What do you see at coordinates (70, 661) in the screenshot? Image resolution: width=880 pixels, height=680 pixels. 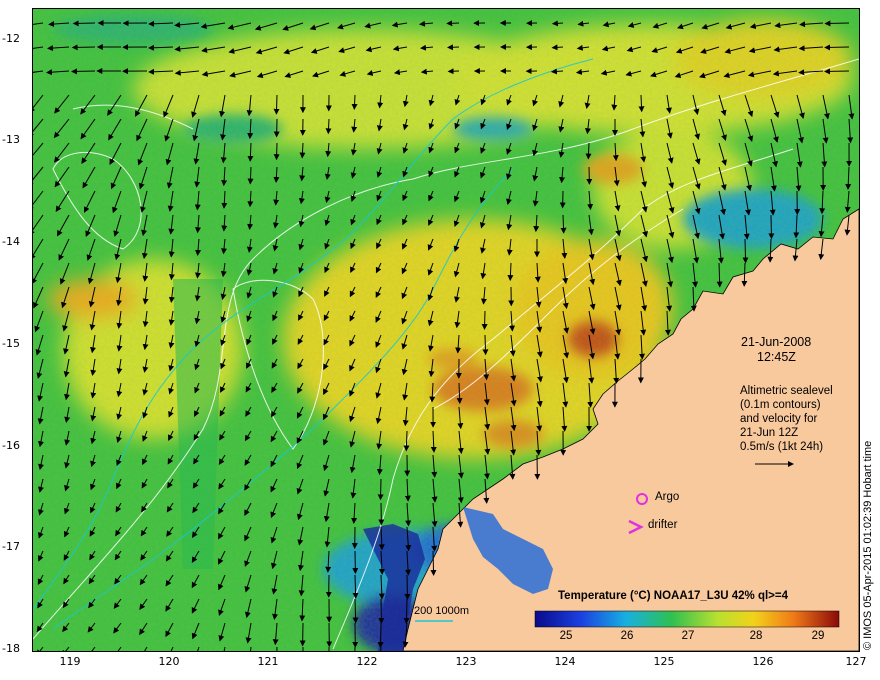 I see `x-tick-label: 119` at bounding box center [70, 661].